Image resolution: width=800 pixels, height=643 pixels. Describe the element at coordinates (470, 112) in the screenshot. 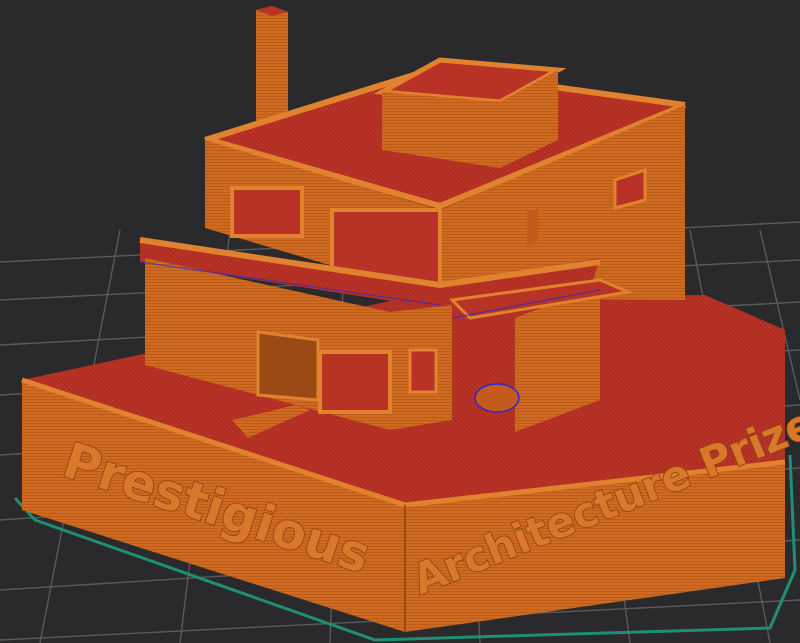

I see `rooftop-box` at that location.